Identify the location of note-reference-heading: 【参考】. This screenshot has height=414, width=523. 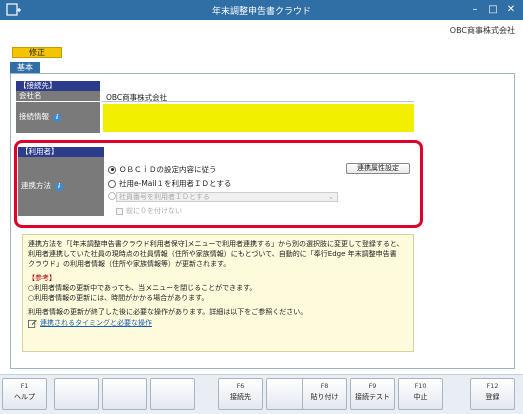
(42, 278).